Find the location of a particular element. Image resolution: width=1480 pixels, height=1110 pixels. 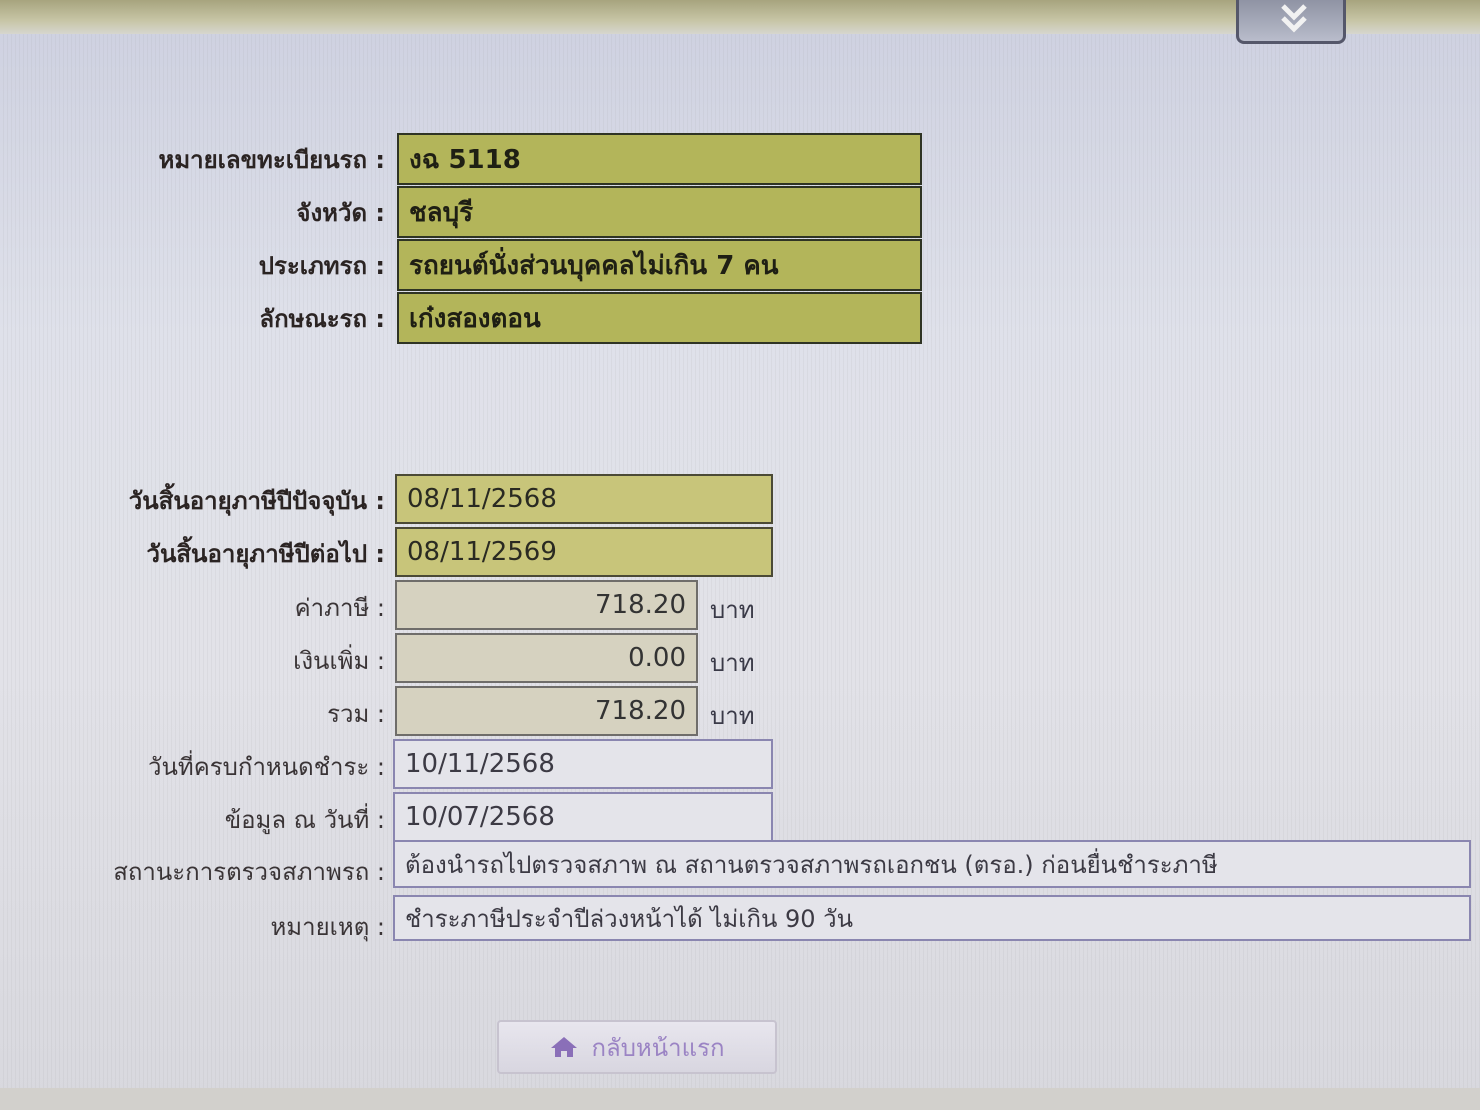

vehicle-type-value: รถยนต์นั่งส่วนบุคคลไม่เกิน 7 คน is located at coordinates (659, 265).